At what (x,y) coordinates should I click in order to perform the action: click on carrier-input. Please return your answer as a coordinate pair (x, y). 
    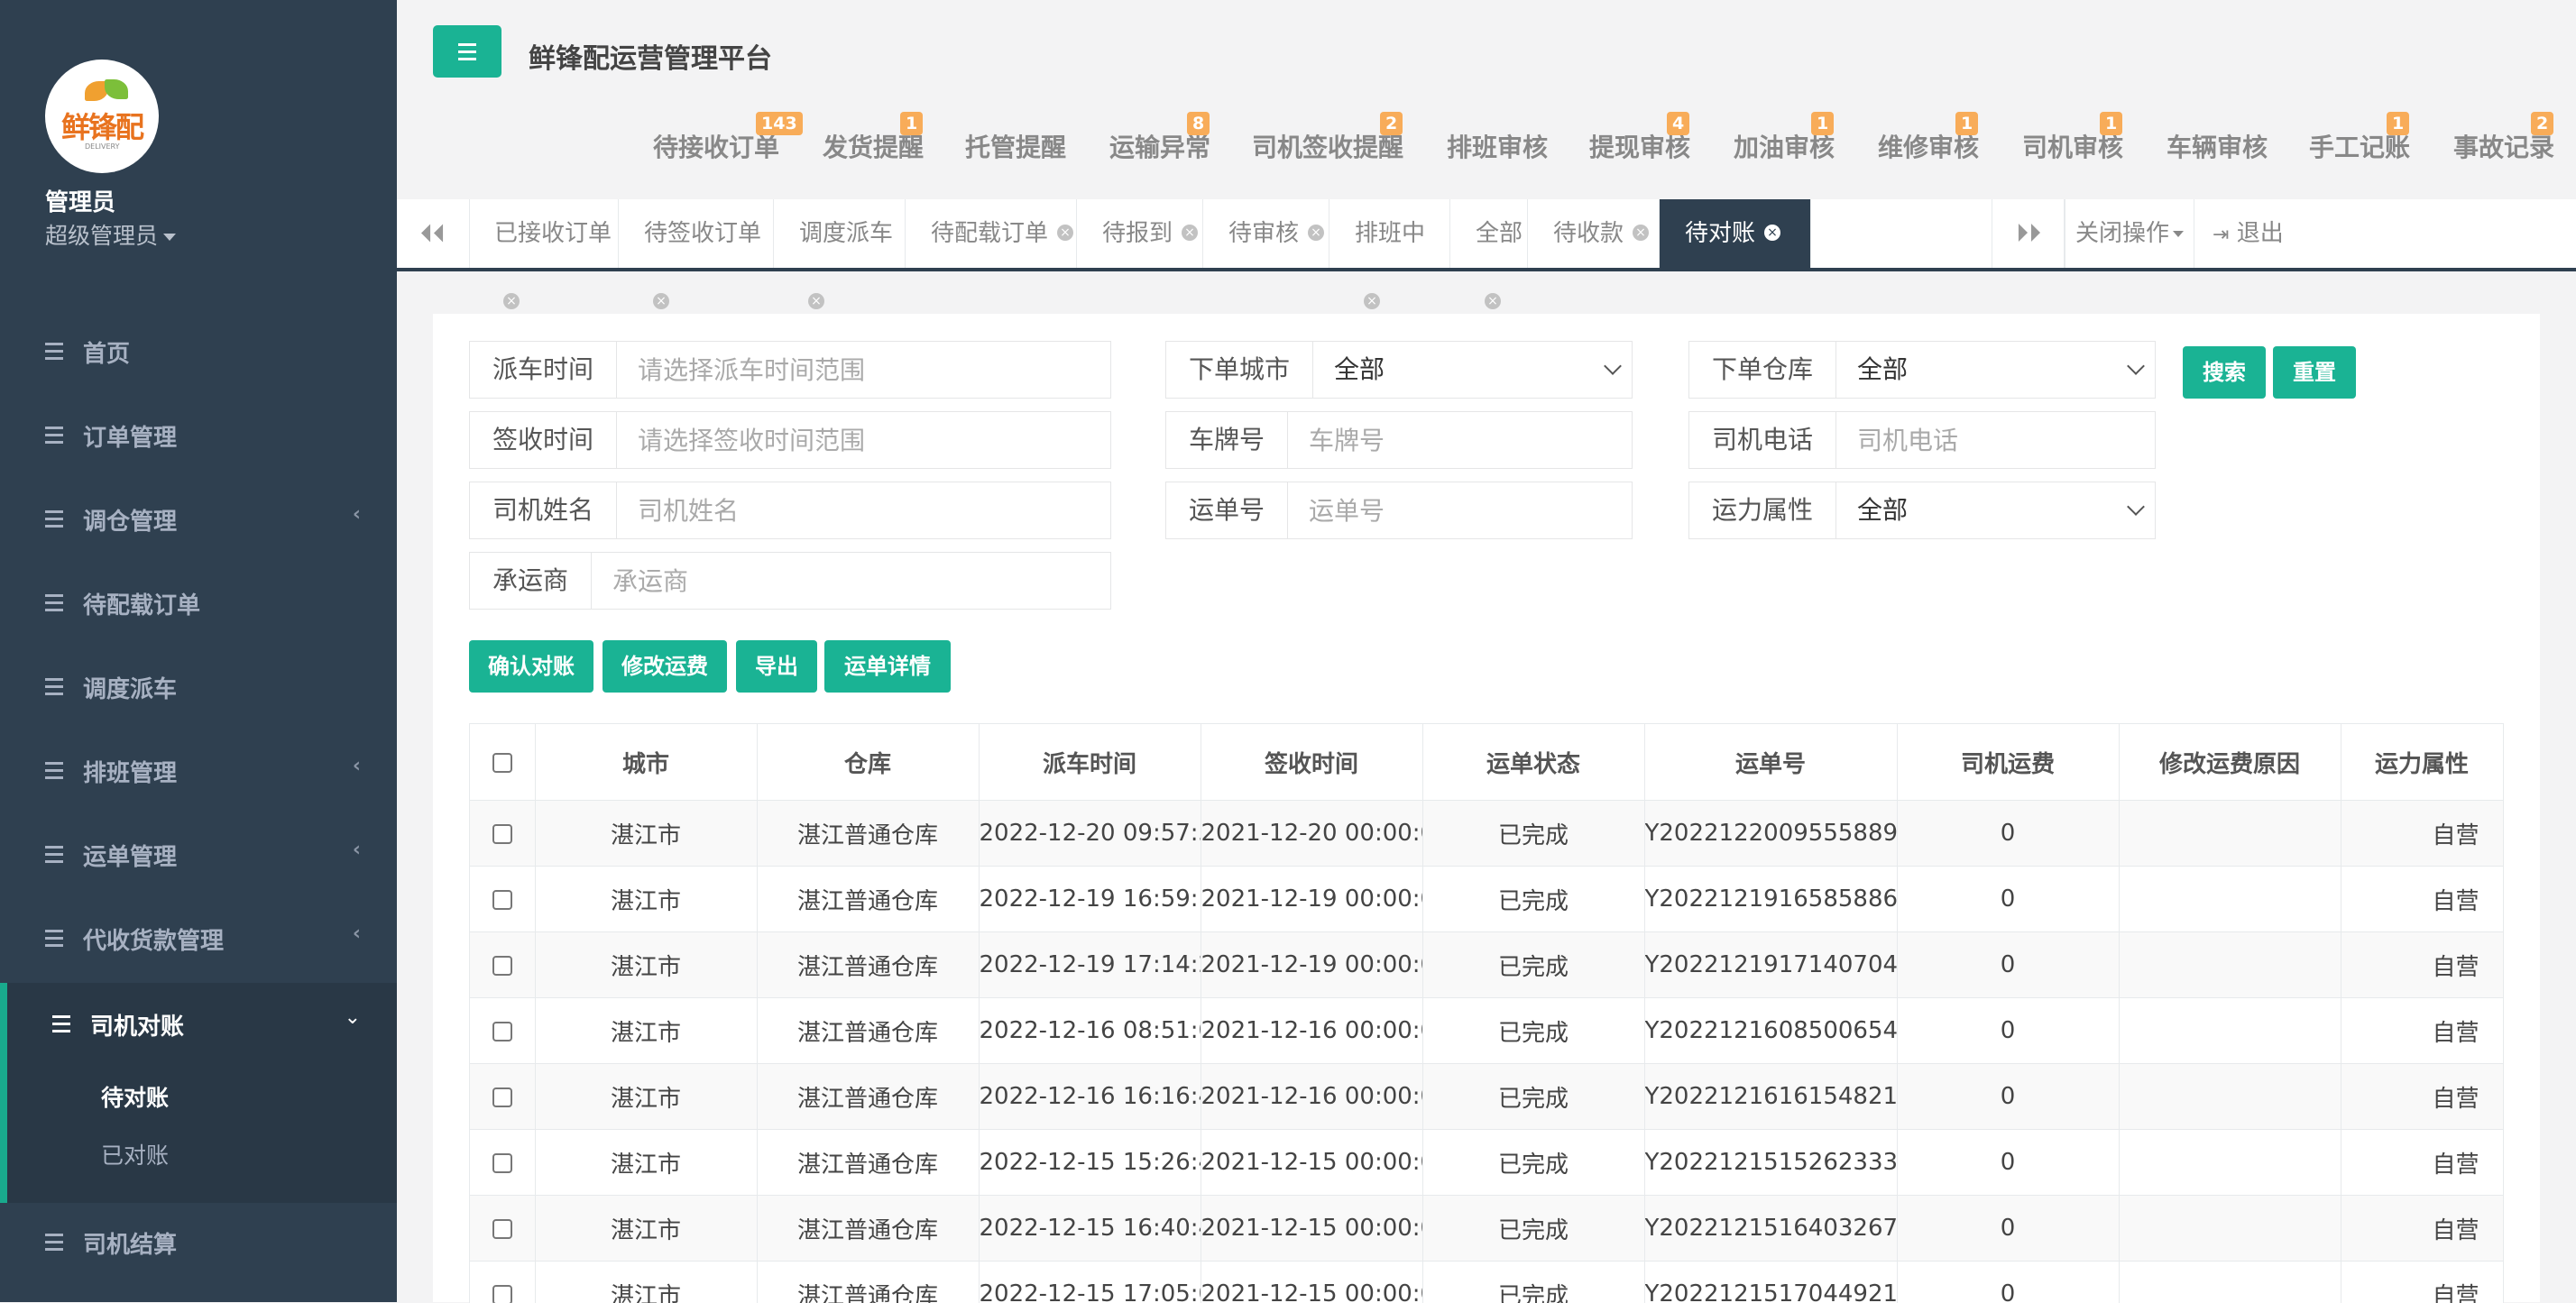
    Looking at the image, I should click on (851, 581).